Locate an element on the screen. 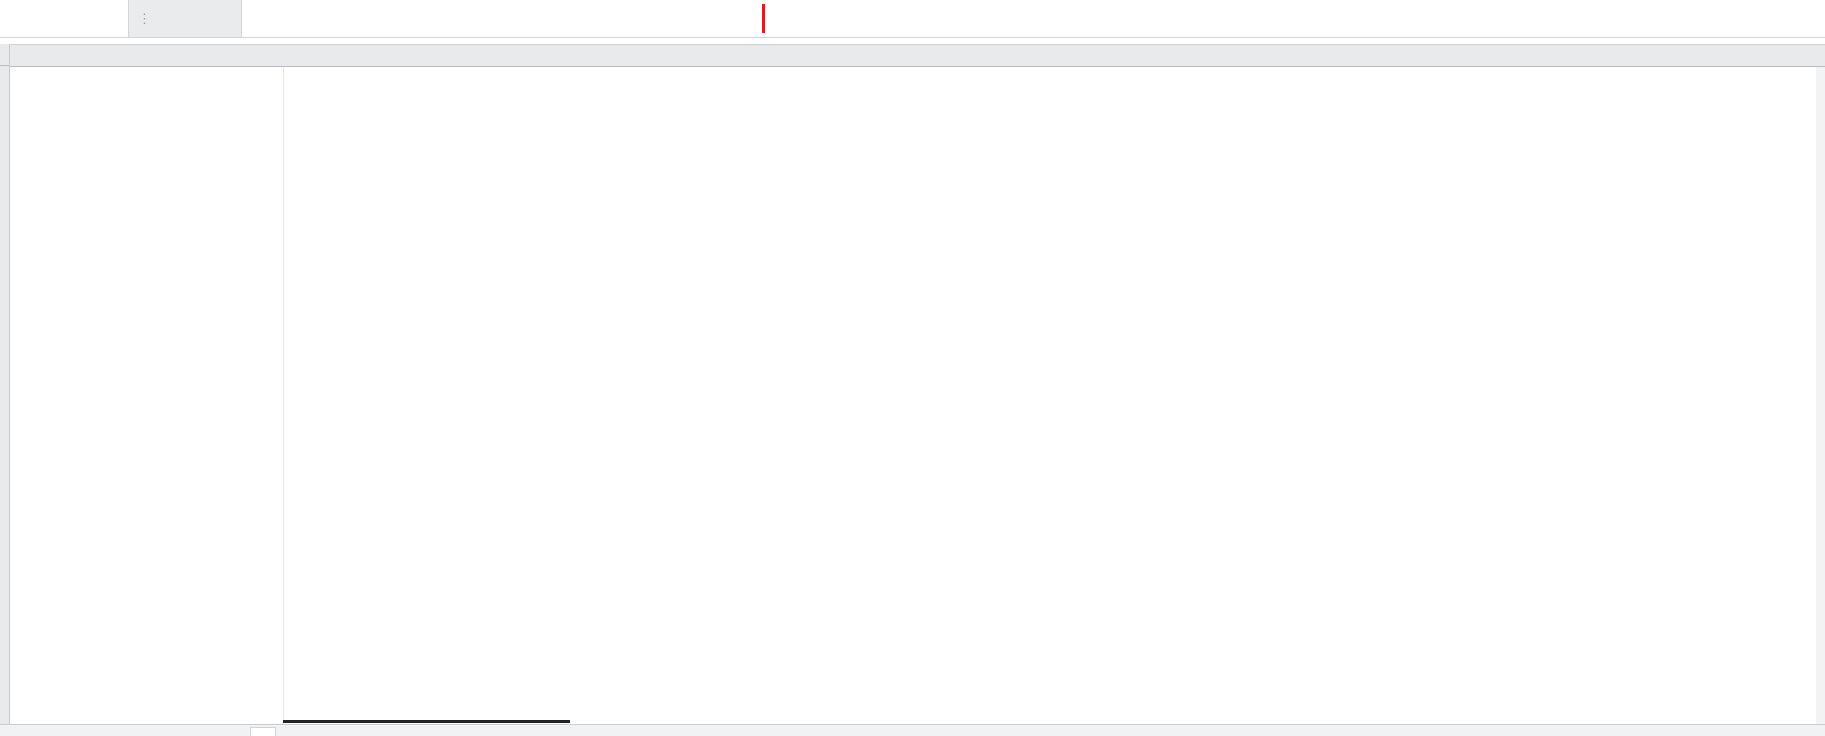 This screenshot has height=736, width=1825. sheet-tab-bar is located at coordinates (912, 730).